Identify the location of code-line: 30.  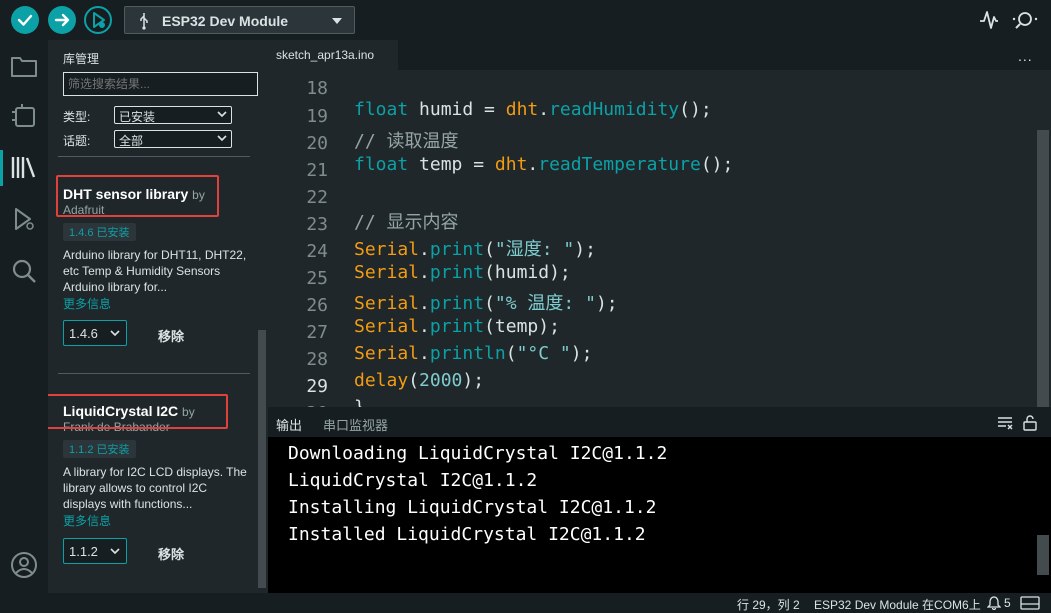
(653, 394).